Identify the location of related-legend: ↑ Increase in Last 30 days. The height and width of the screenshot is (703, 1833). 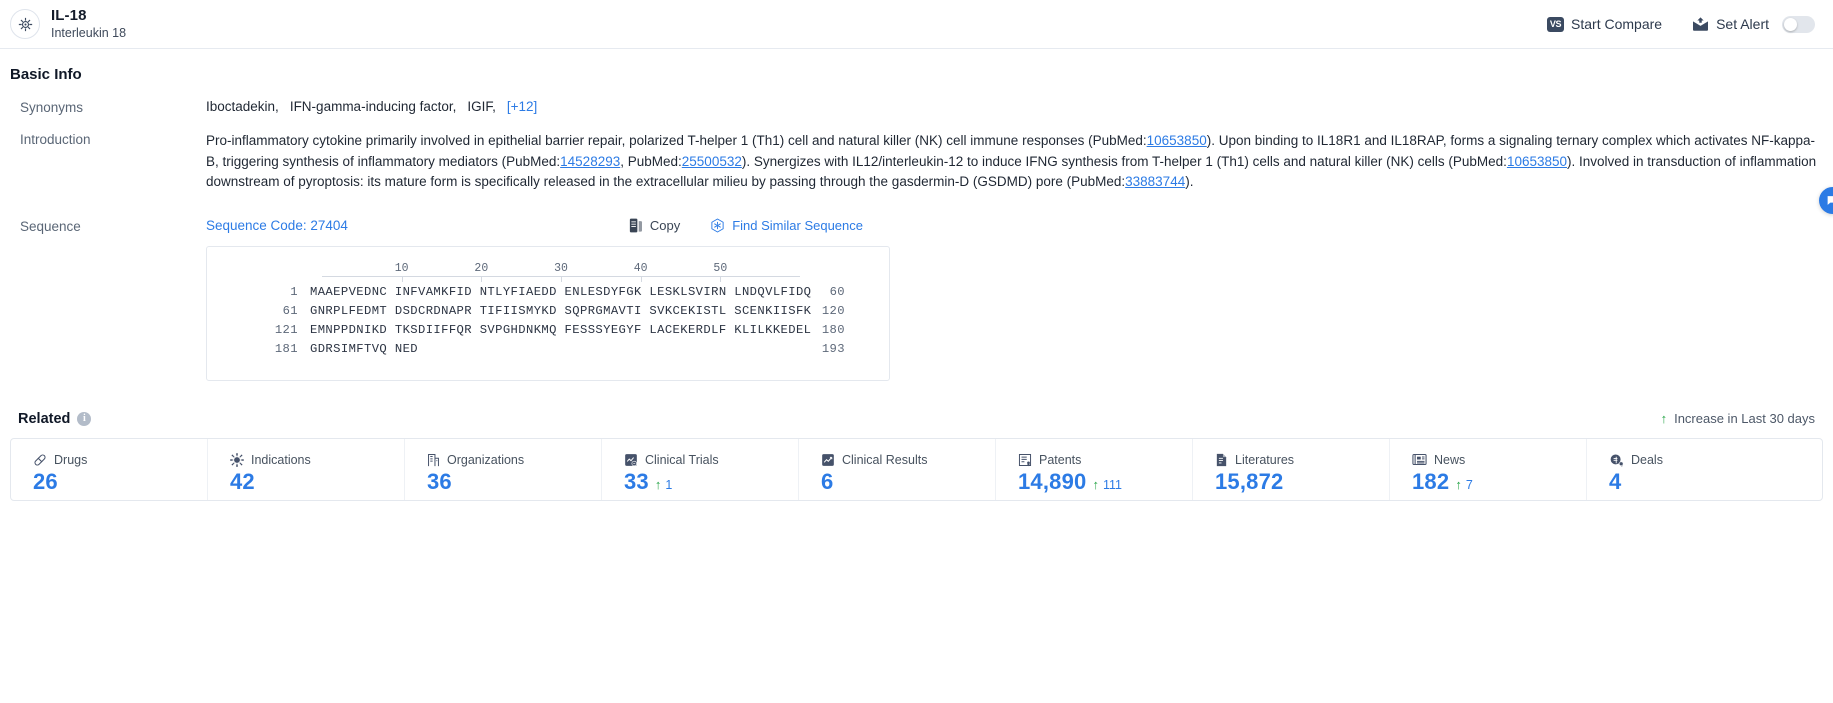
(1738, 418).